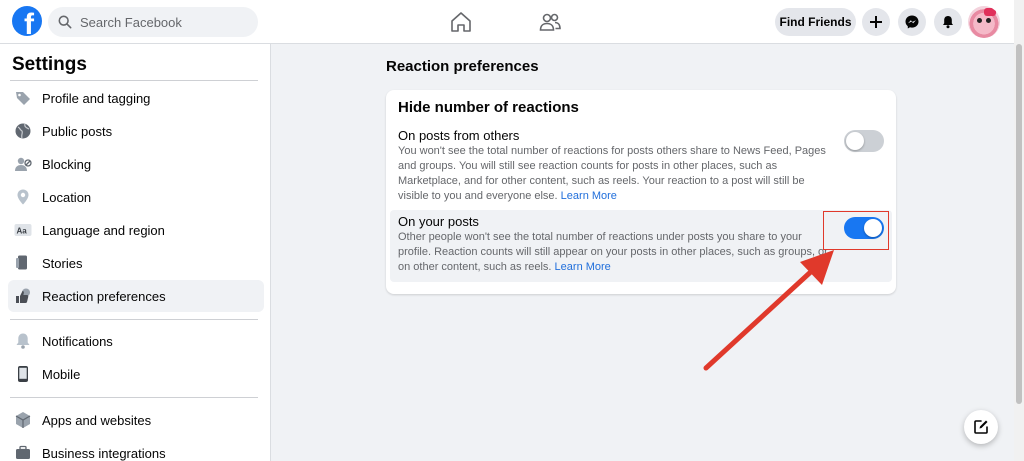 Image resolution: width=1024 pixels, height=461 pixels. Describe the element at coordinates (61, 374) in the screenshot. I see `sidebar-item-label: Mobile` at that location.